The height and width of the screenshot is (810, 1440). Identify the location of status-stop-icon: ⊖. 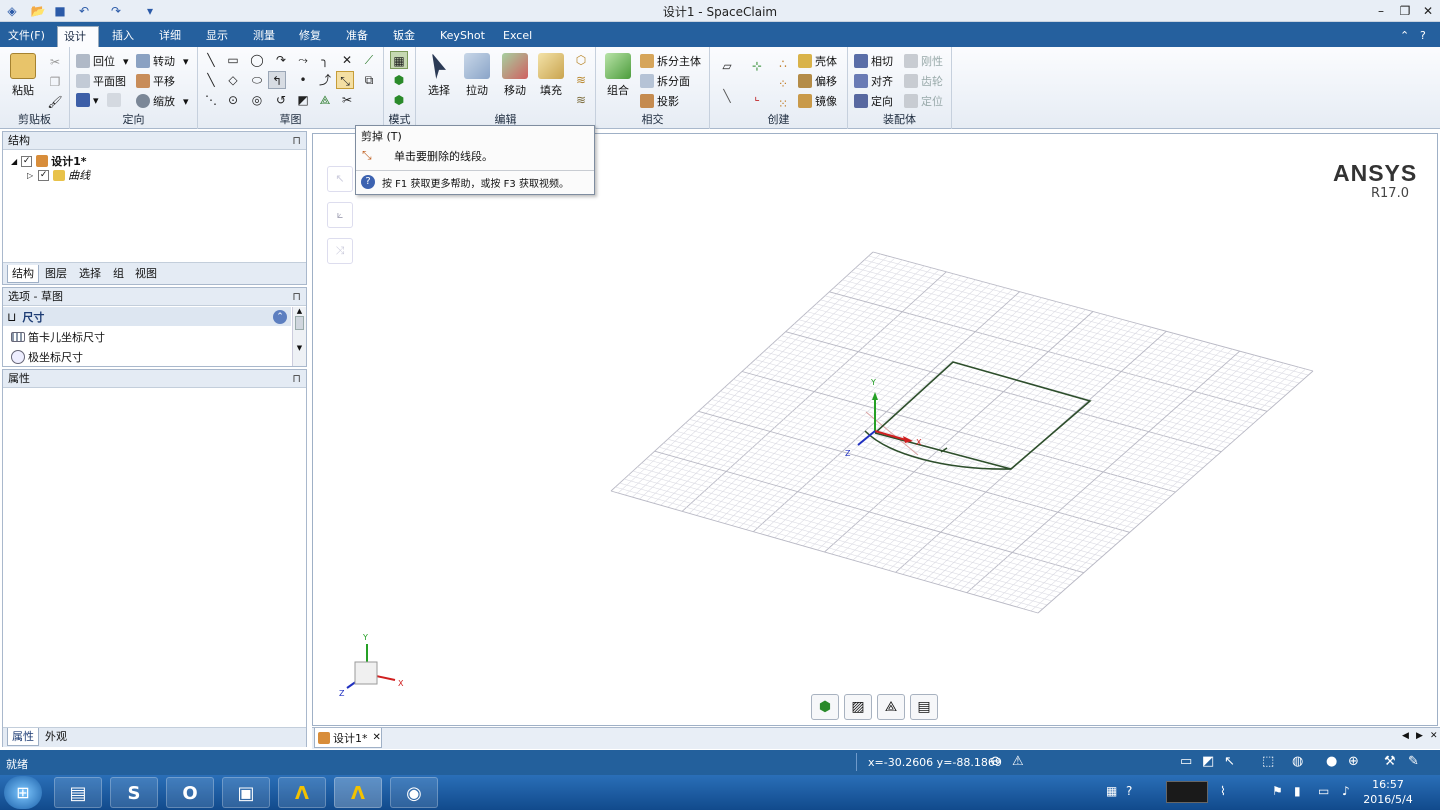
(995, 761).